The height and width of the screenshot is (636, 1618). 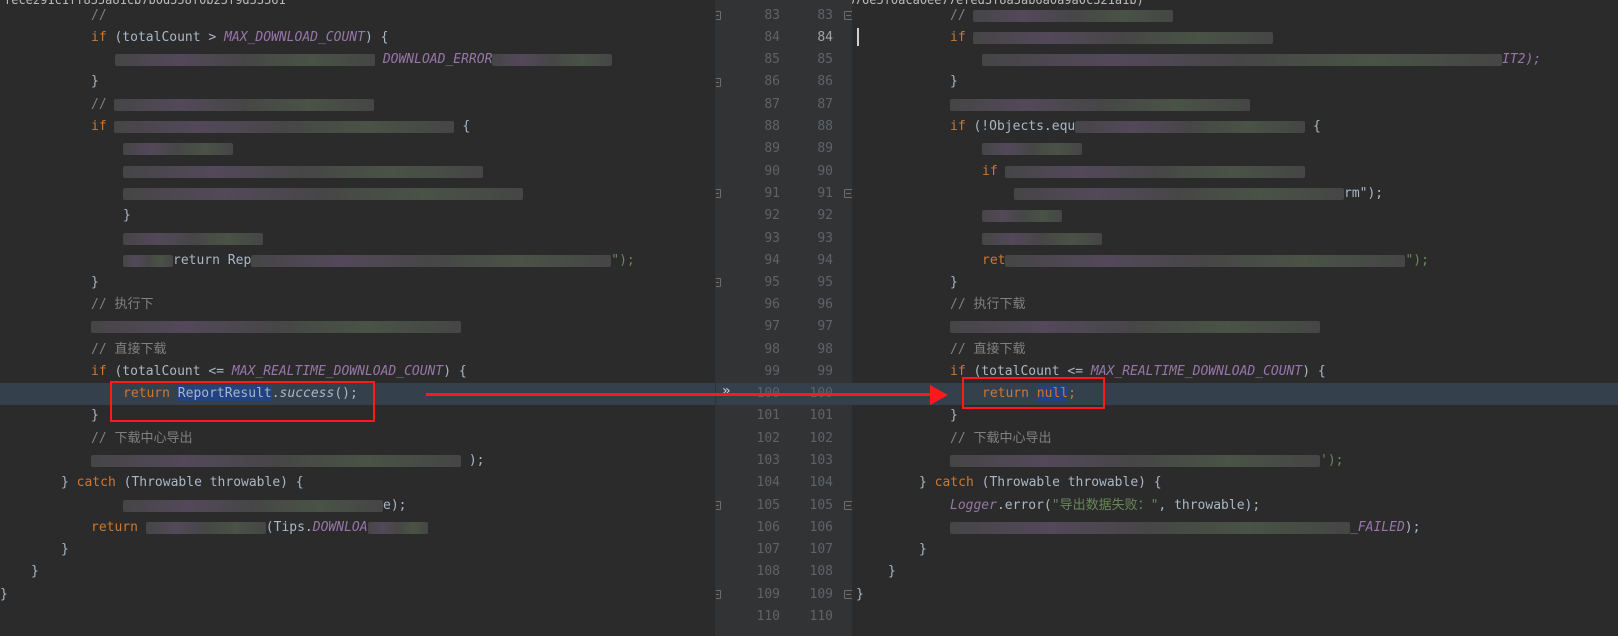 What do you see at coordinates (1235, 194) in the screenshot?
I see `code-line: rm");` at bounding box center [1235, 194].